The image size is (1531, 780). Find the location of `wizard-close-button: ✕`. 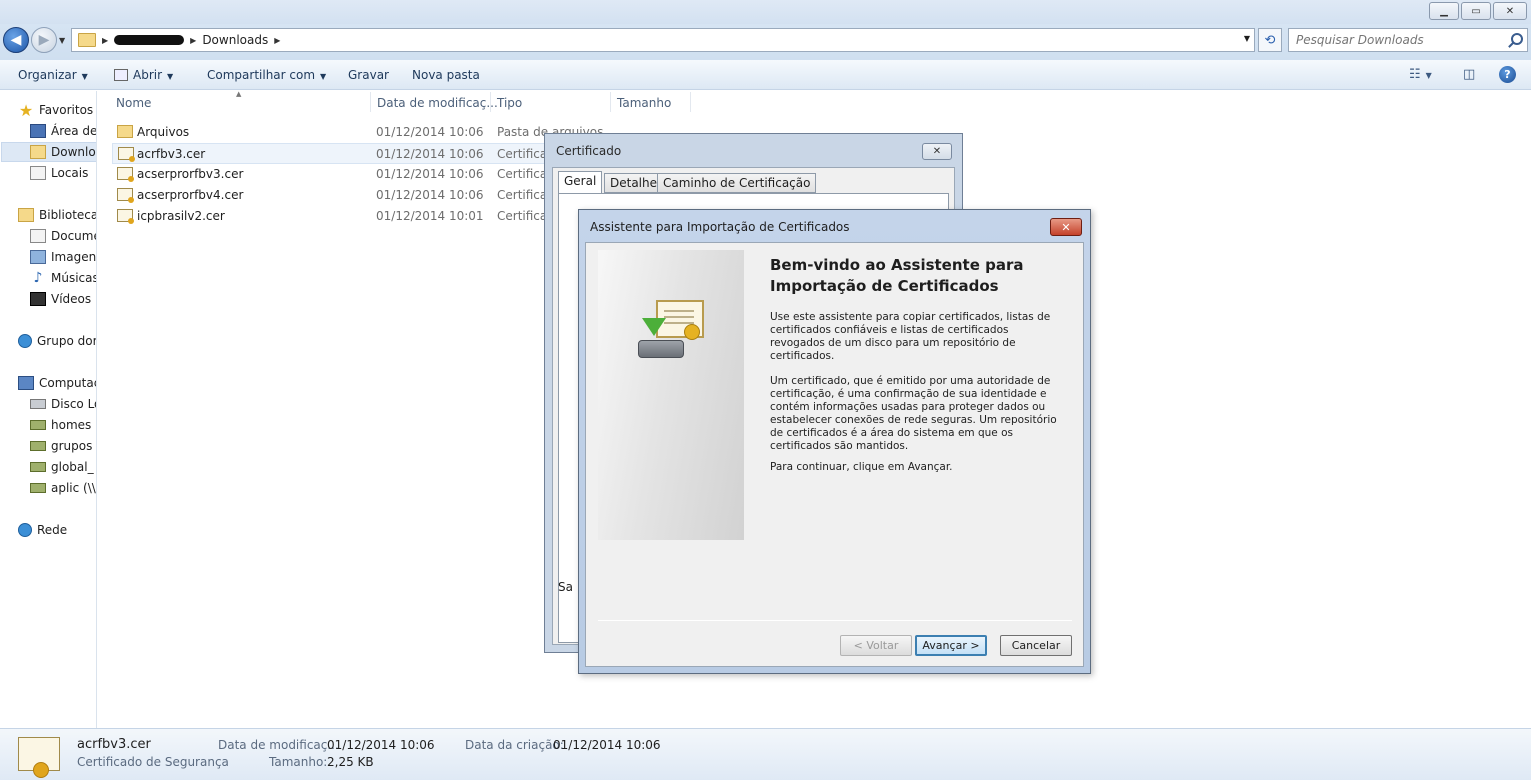

wizard-close-button: ✕ is located at coordinates (1066, 227).